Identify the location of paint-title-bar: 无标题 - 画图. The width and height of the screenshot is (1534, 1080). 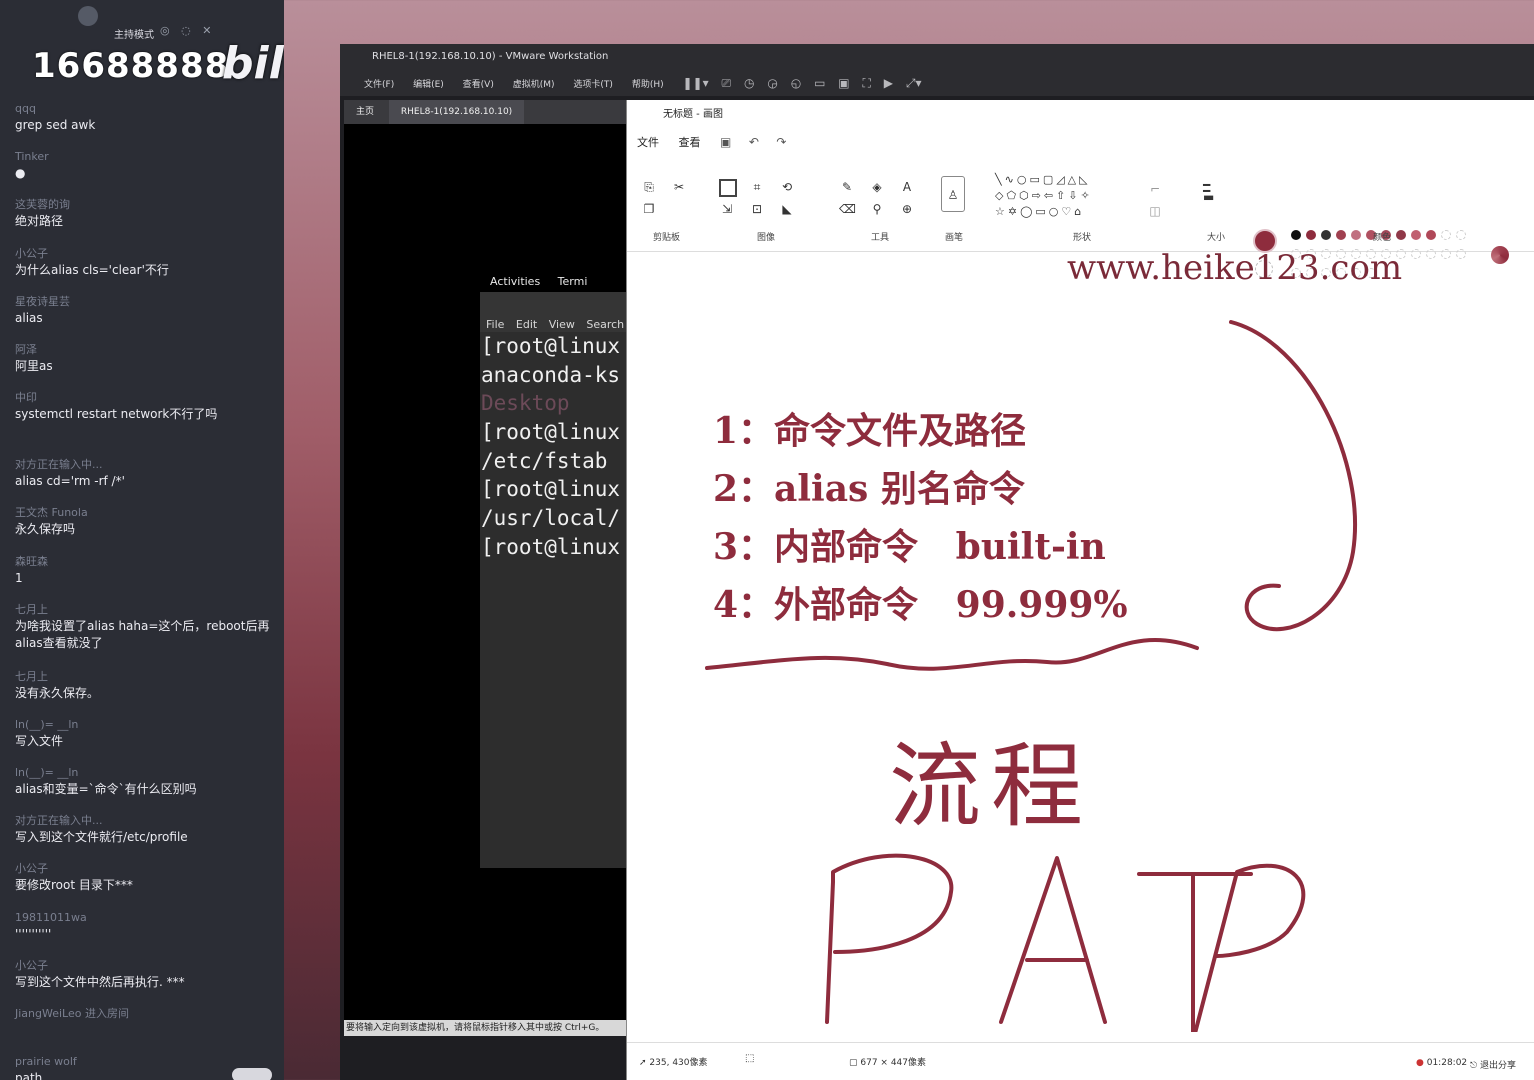
(693, 114).